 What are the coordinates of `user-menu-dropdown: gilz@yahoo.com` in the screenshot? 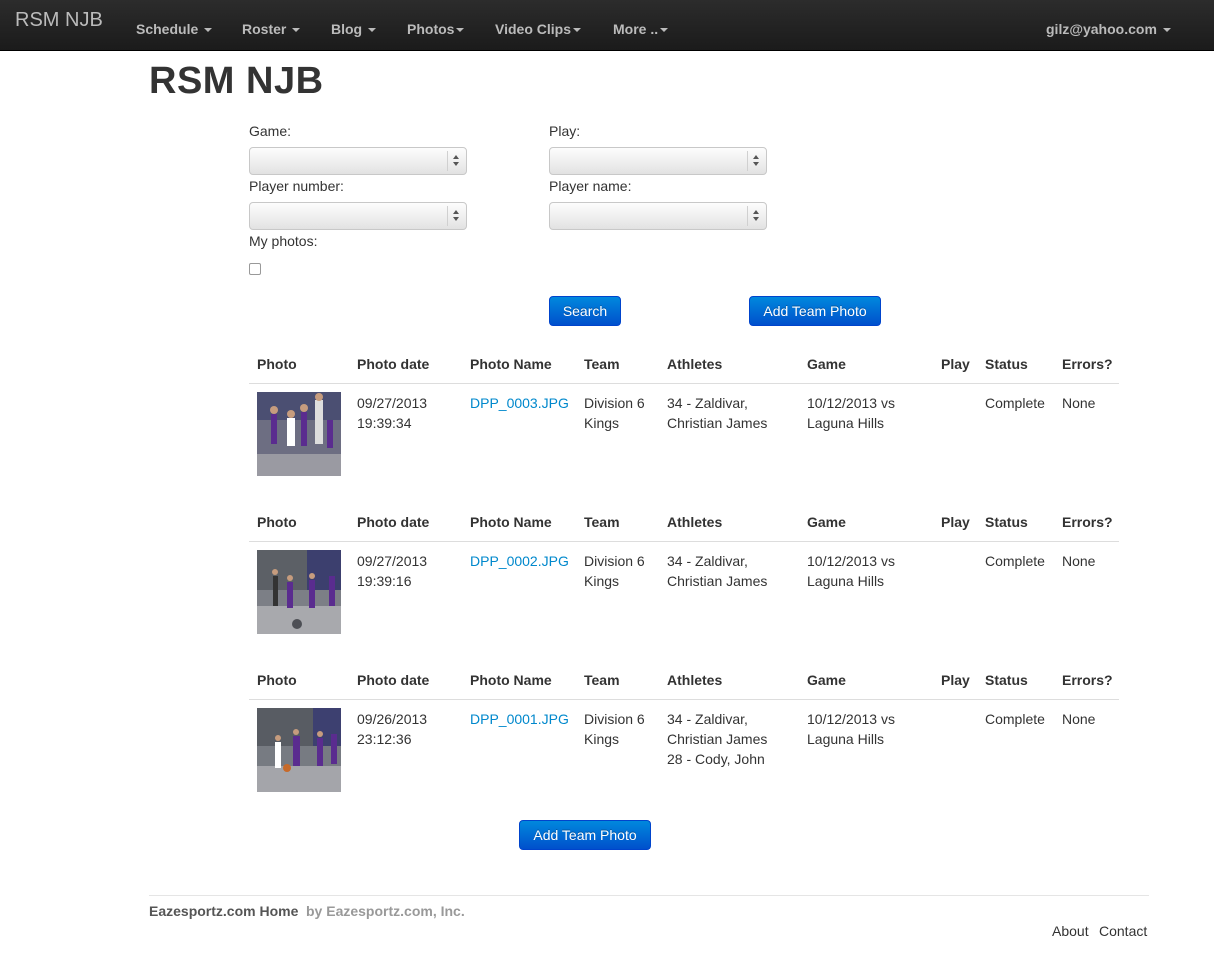 It's located at (1108, 29).